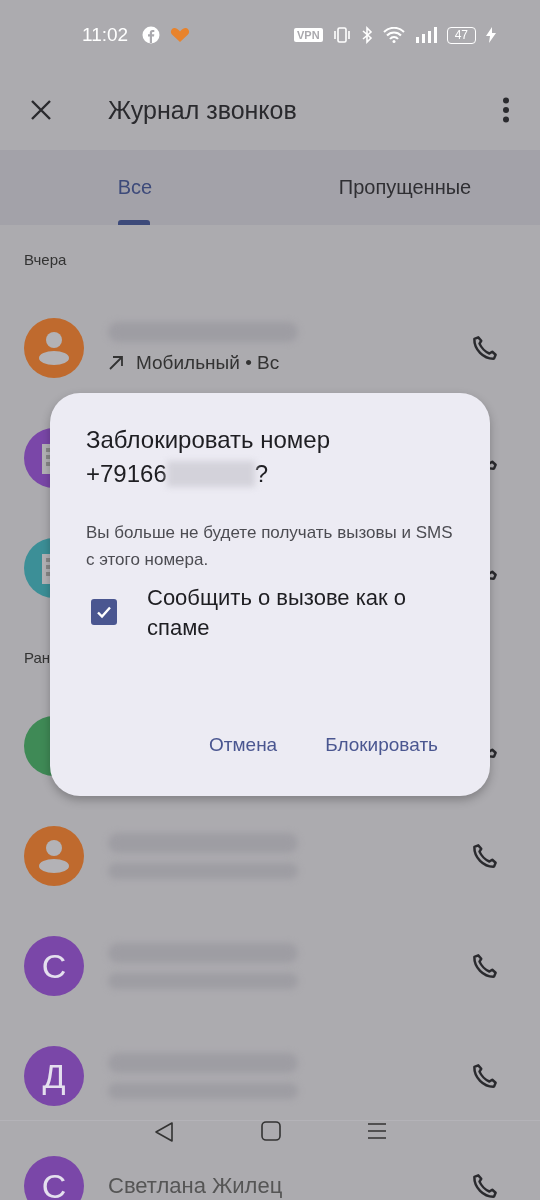 This screenshot has width=540, height=1200. I want to click on heart-icon, so click(180, 35).